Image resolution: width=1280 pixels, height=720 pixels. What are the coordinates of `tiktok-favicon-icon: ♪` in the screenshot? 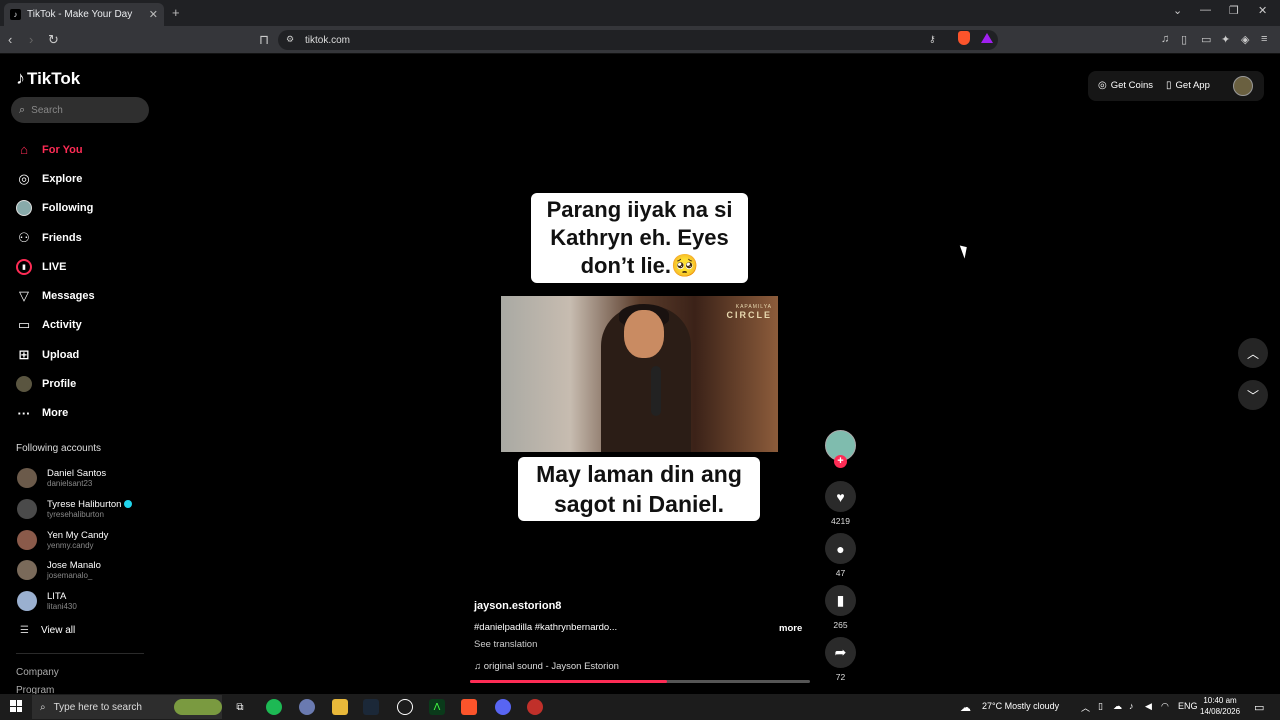 It's located at (15, 14).